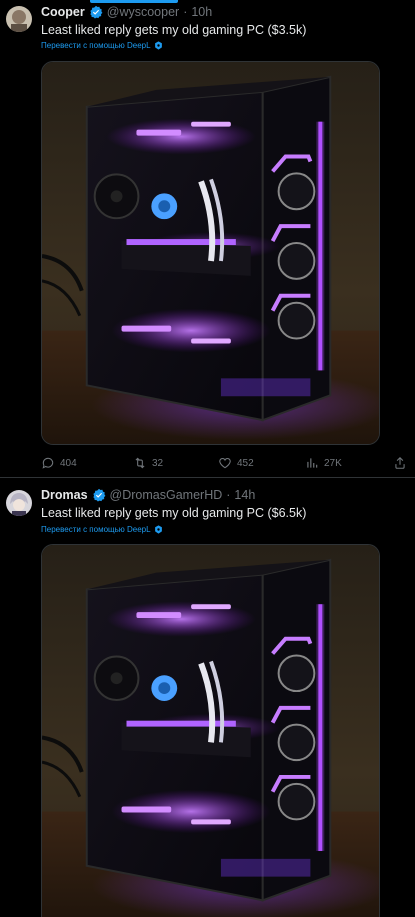 The width and height of the screenshot is (415, 917). I want to click on reply-count: 404, so click(68, 463).